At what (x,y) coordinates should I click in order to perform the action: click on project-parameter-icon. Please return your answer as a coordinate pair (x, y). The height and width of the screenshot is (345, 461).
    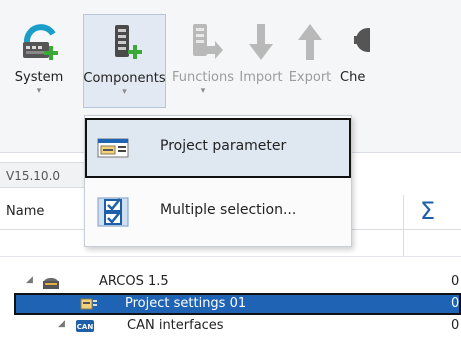
    Looking at the image, I should click on (113, 148).